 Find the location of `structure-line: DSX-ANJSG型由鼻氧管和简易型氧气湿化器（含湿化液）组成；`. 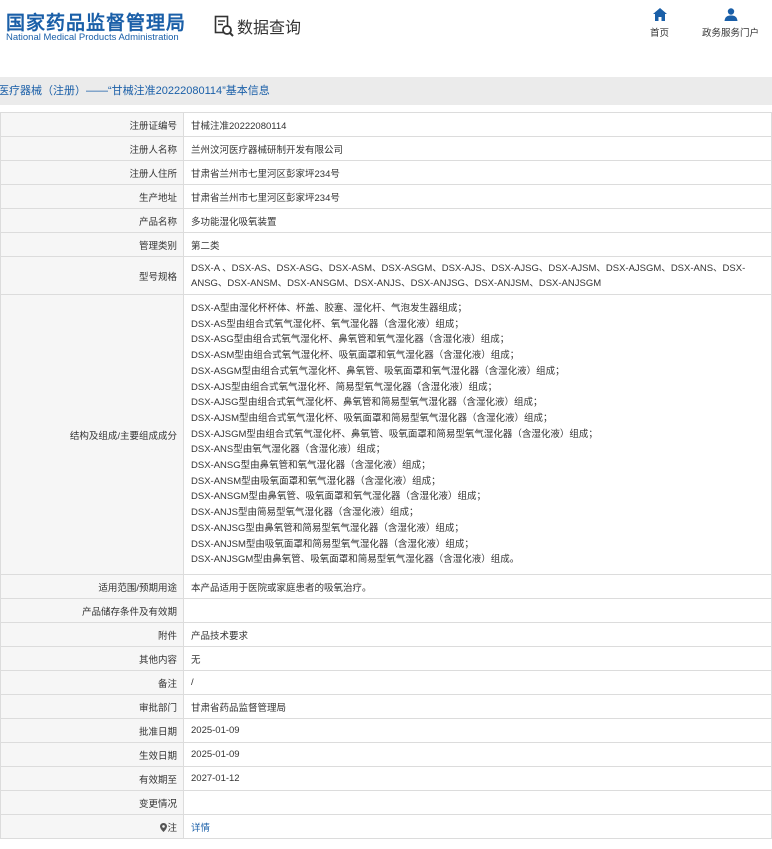

structure-line: DSX-ANJSG型由鼻氧管和简易型氧气湿化器（含湿化液）组成； is located at coordinates (327, 528).